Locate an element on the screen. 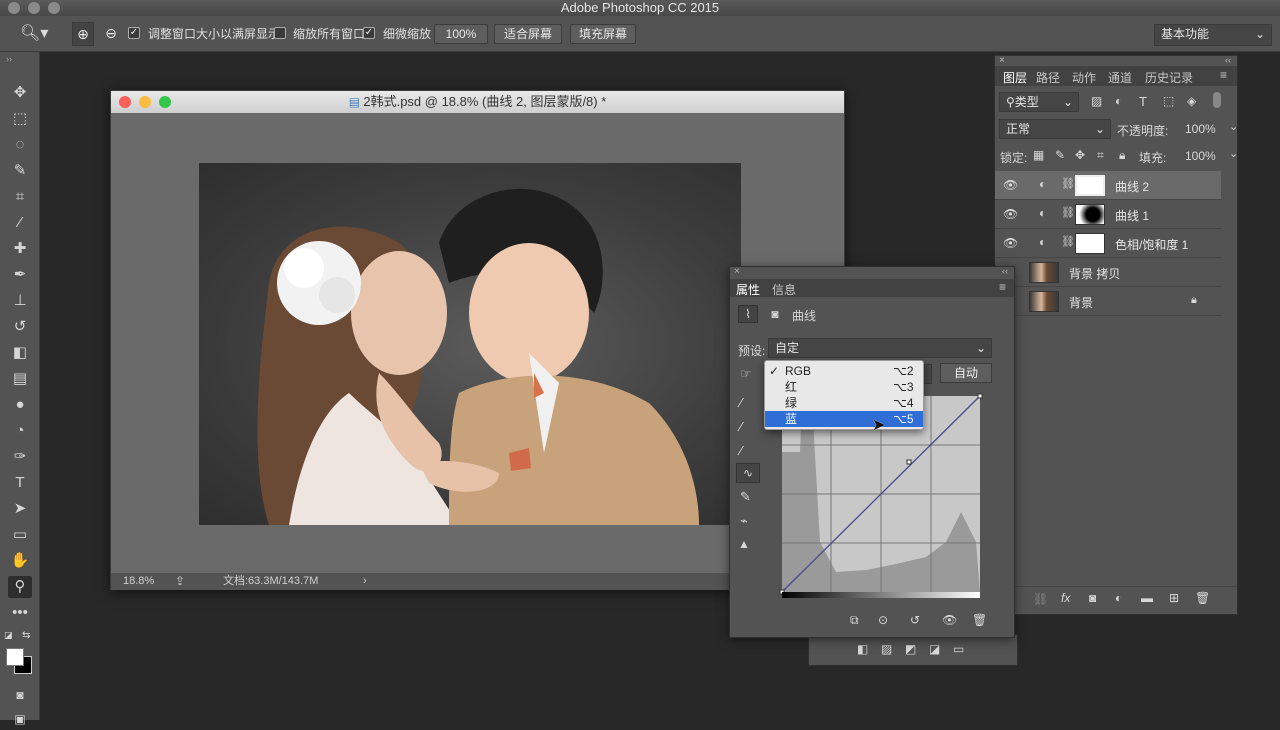 The image size is (1280, 730). zoom-all-windows-checkbox is located at coordinates (280, 33).